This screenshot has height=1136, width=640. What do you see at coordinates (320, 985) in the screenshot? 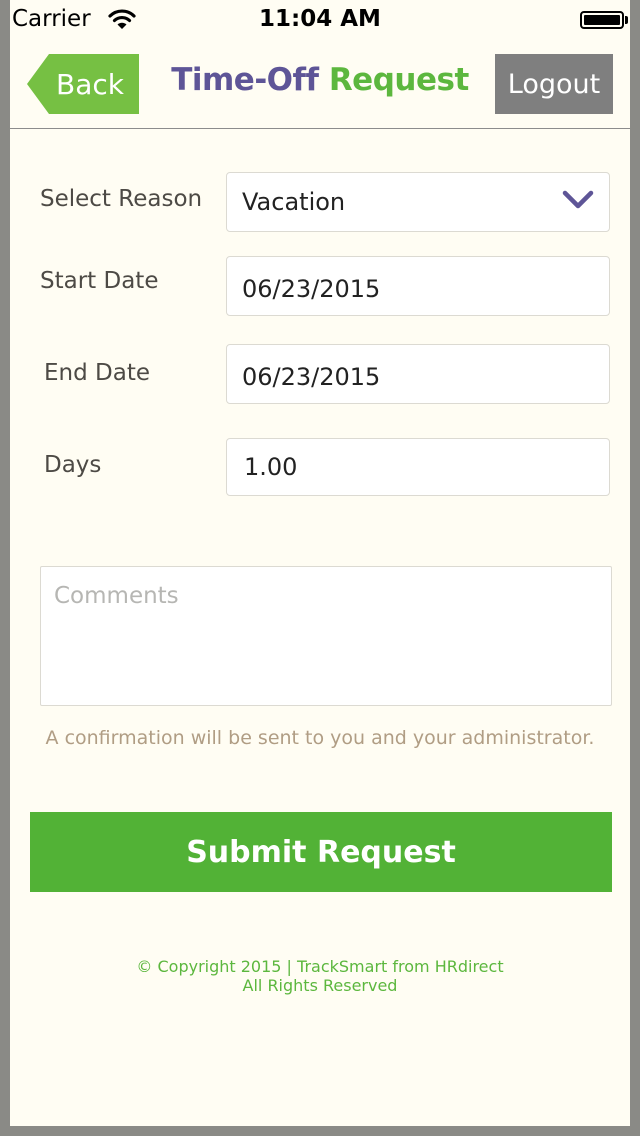
I see `rights-line: All Rights Reserved` at bounding box center [320, 985].